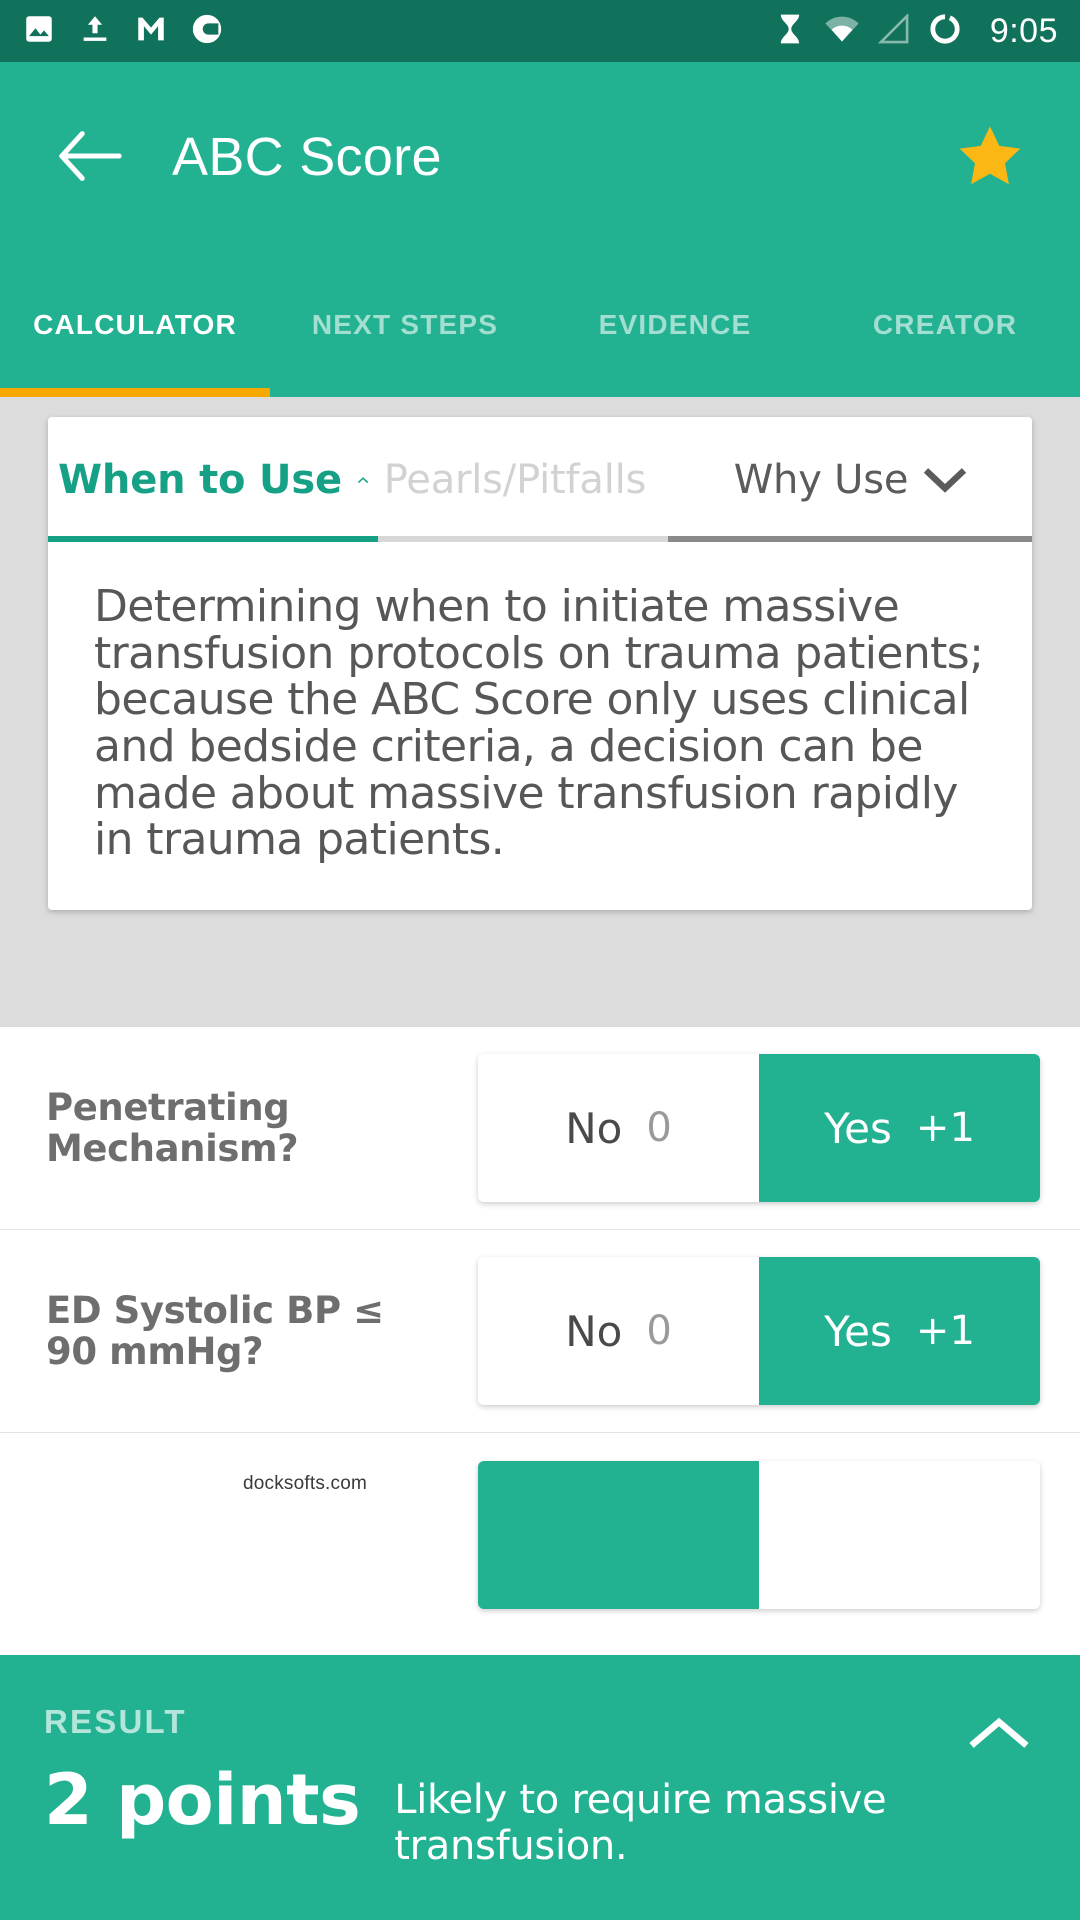  I want to click on answer-option-no, so click(618, 1534).